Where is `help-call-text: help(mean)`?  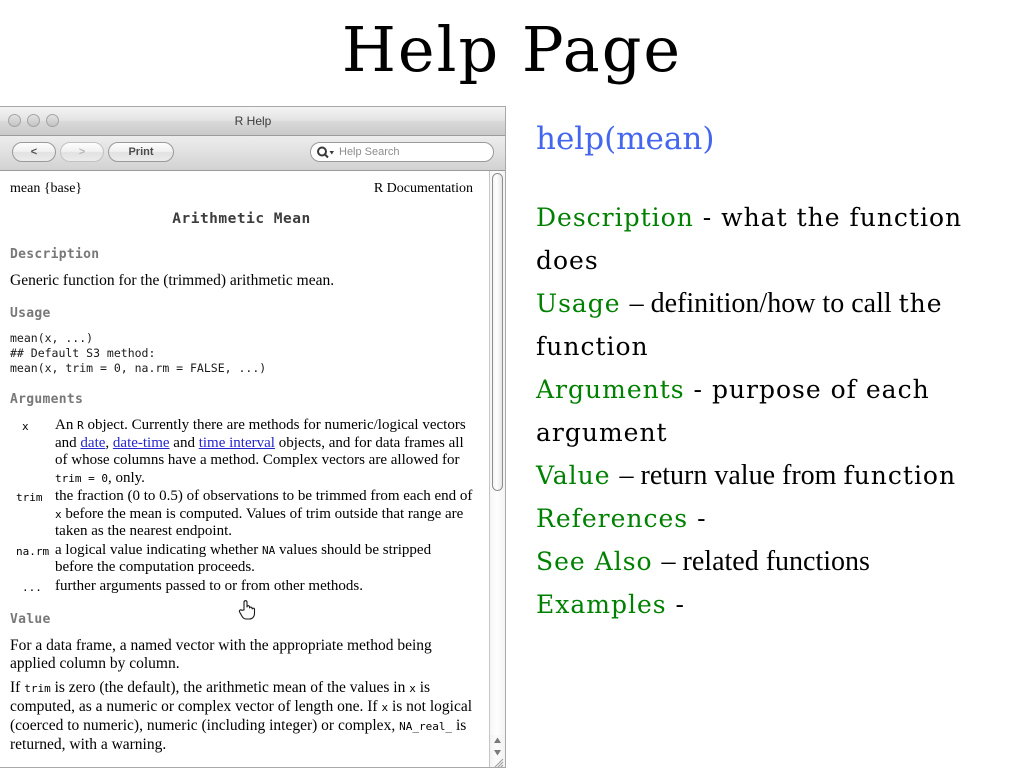
help-call-text: help(mean) is located at coordinates (625, 139).